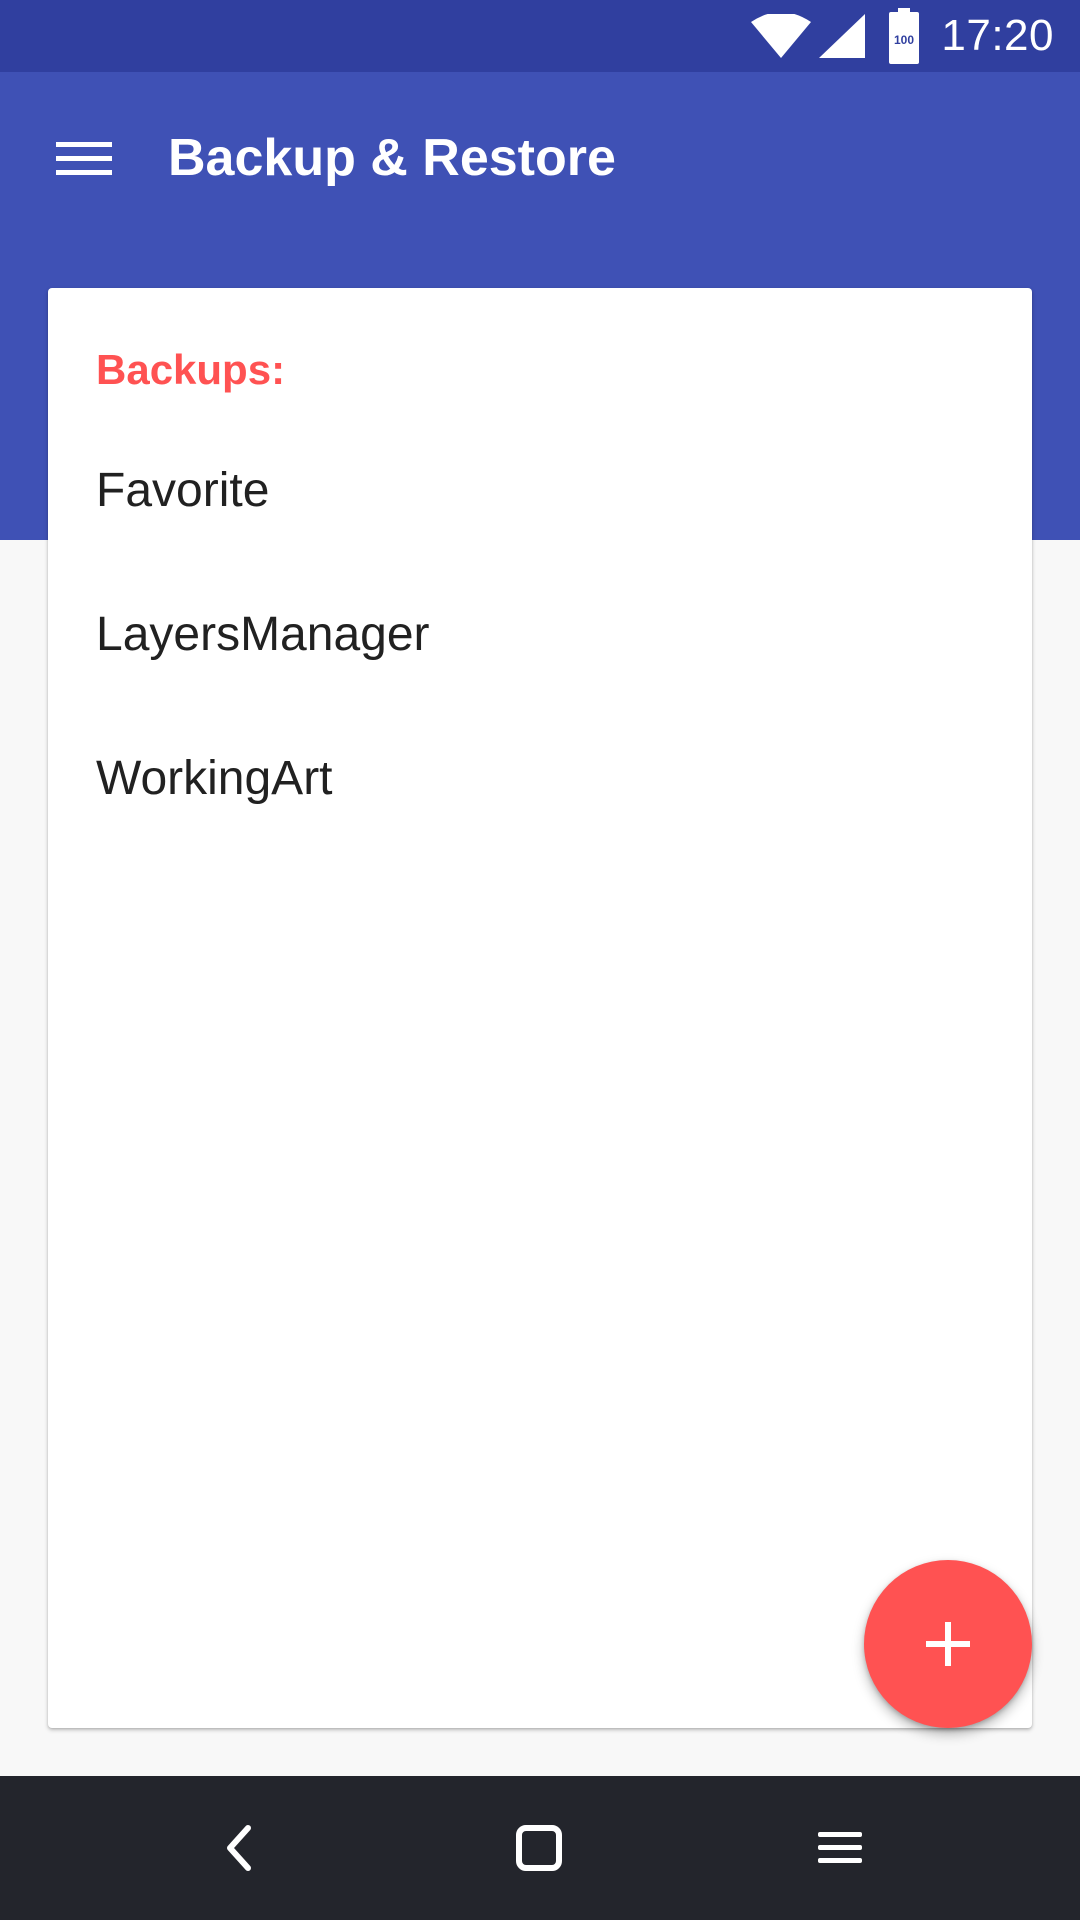 This screenshot has width=1080, height=1920. I want to click on back-button, so click(240, 1848).